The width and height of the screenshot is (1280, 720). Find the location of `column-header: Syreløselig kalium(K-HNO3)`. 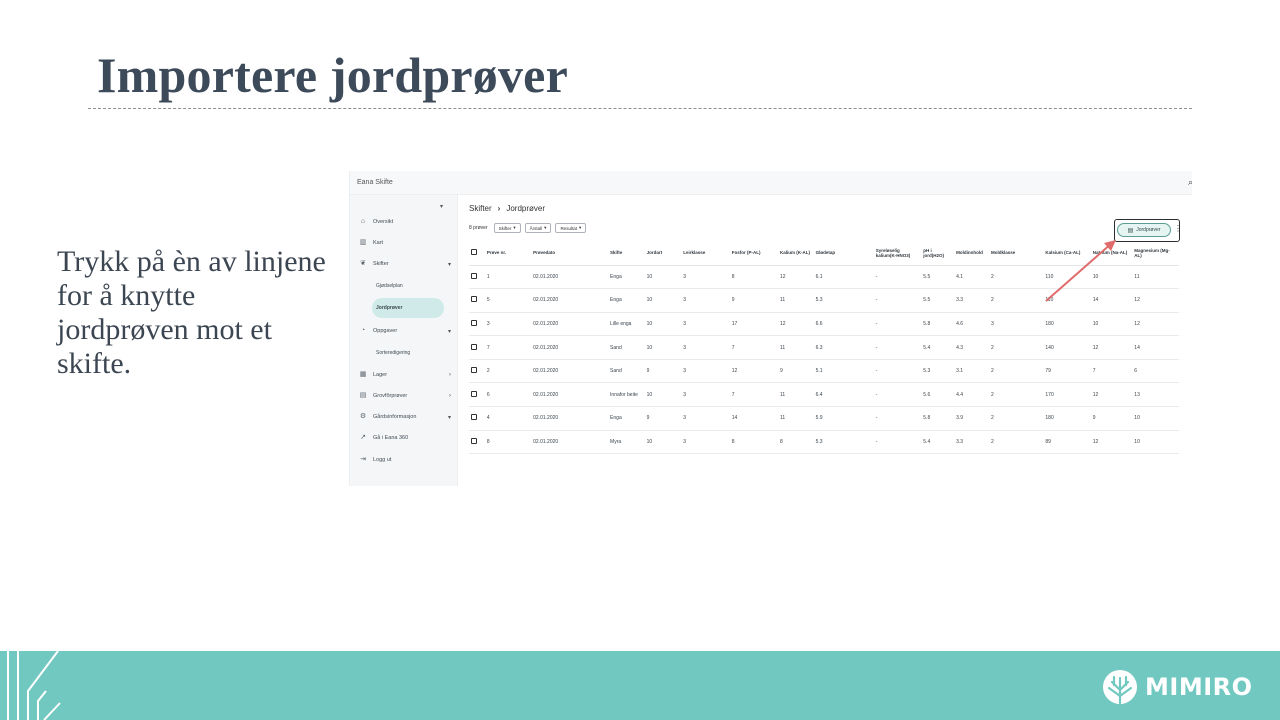

column-header: Syreløselig kalium(K-HNO3) is located at coordinates (897, 253).